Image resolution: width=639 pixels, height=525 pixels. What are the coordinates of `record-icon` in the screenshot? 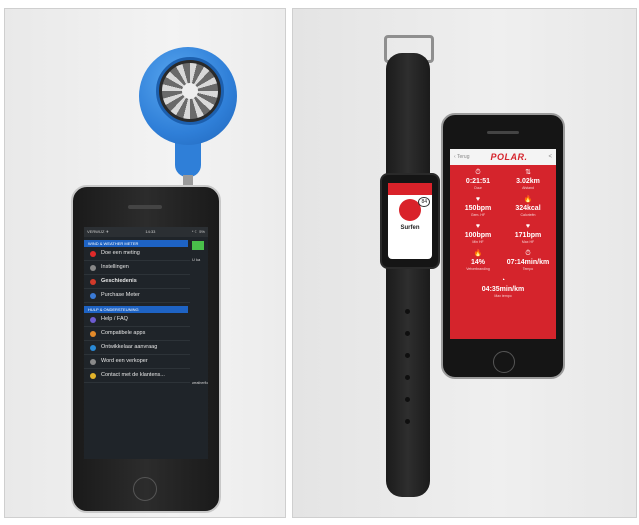 It's located at (93, 253).